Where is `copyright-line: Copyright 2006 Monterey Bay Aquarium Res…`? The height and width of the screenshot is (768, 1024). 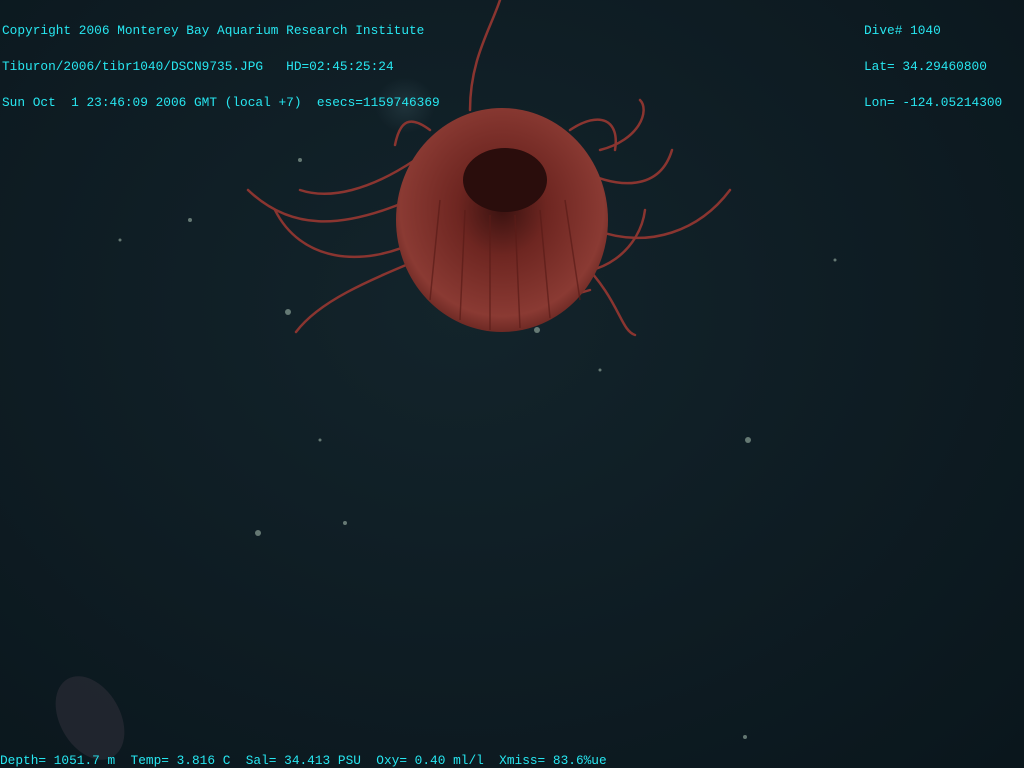 copyright-line: Copyright 2006 Monterey Bay Aquarium Res… is located at coordinates (213, 30).